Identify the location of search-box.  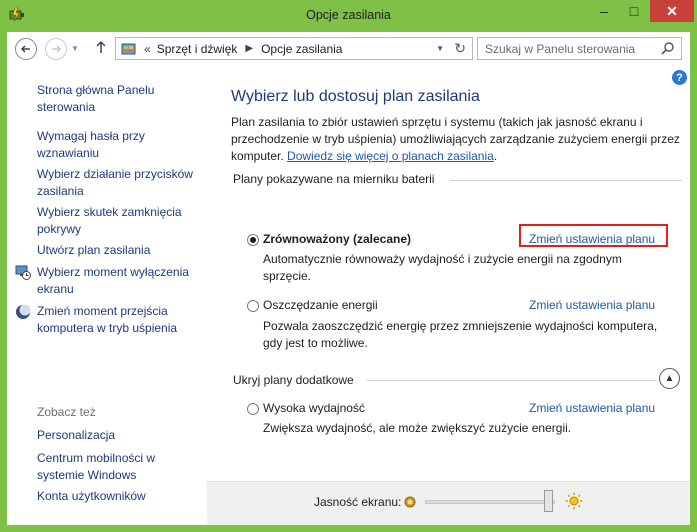
(579, 48).